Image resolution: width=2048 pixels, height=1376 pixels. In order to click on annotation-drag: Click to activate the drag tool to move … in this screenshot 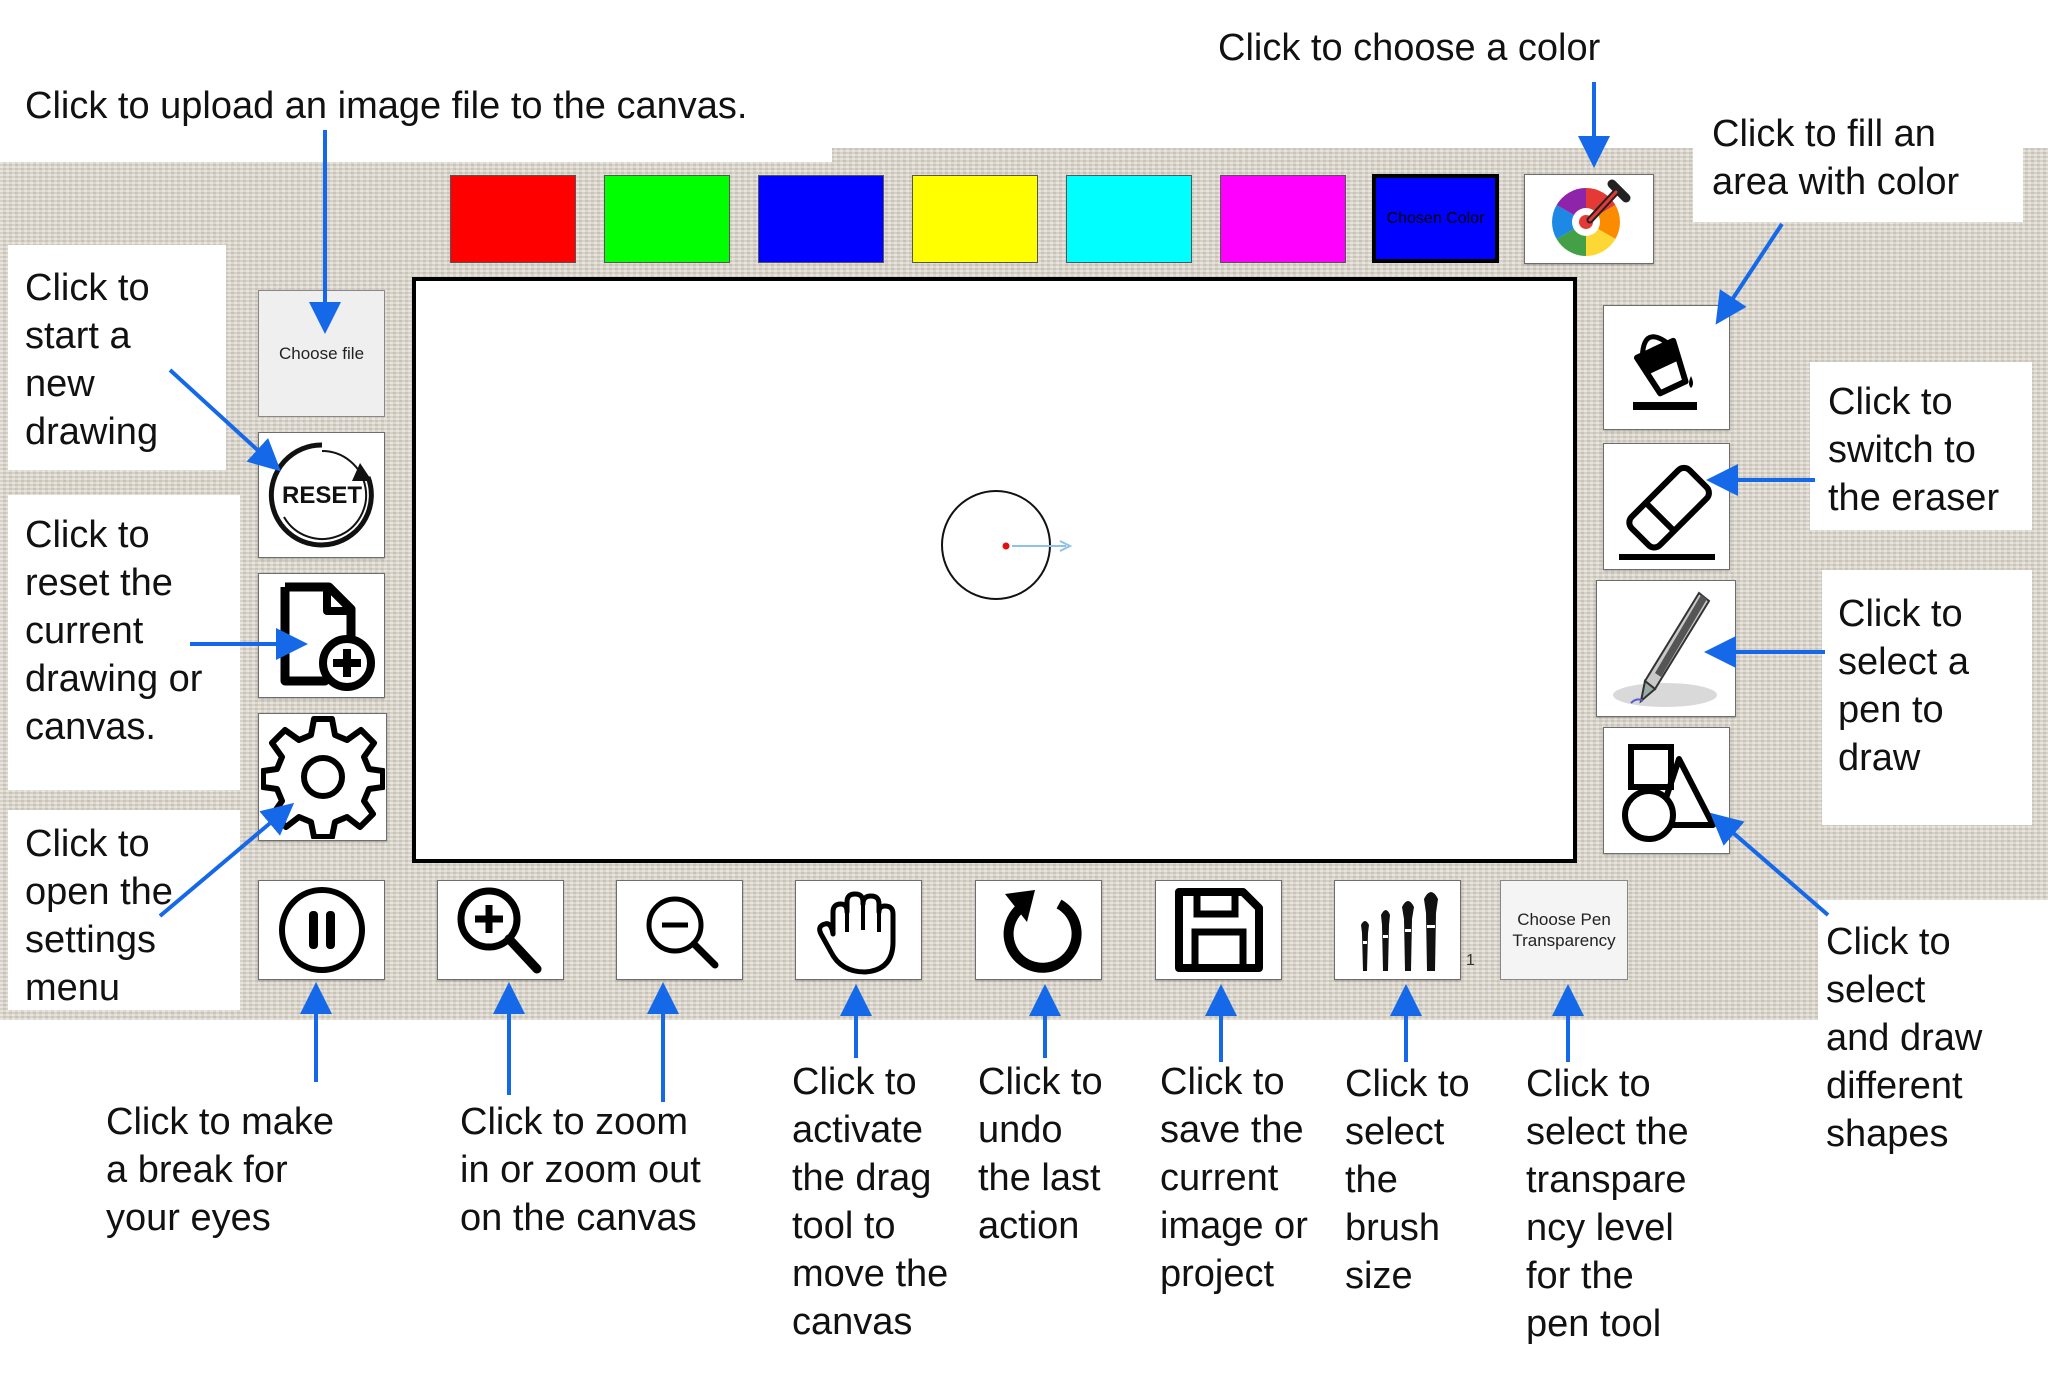, I will do `click(870, 1202)`.